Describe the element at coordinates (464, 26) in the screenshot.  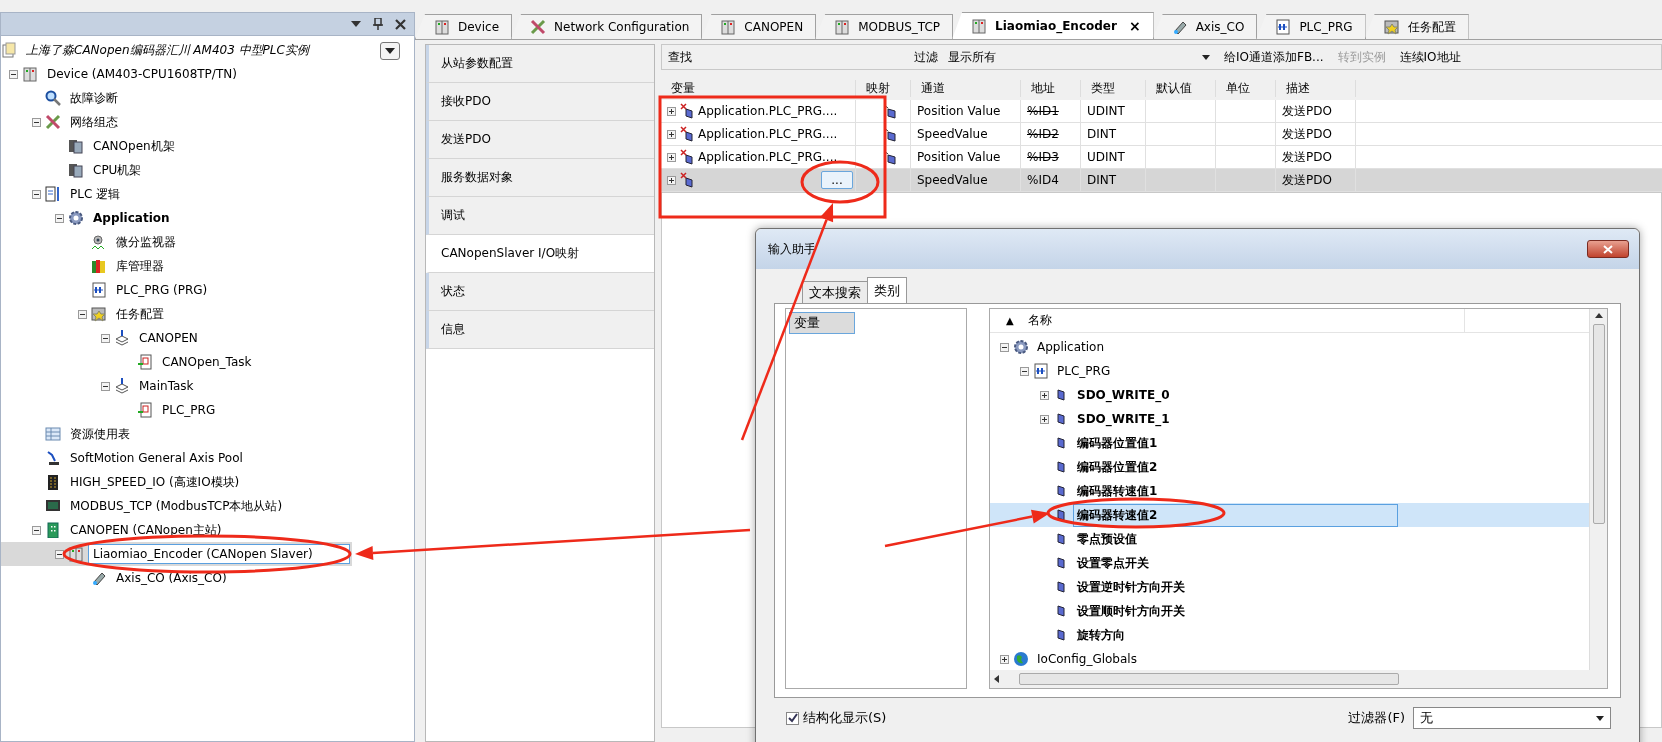
I see `editor-tab: Device` at that location.